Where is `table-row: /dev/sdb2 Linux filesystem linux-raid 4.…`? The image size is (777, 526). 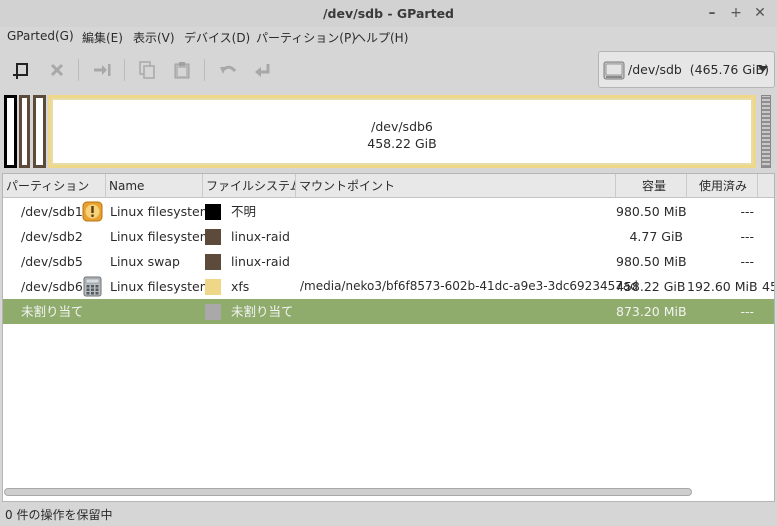
table-row: /dev/sdb2 Linux filesystem linux-raid 4.… is located at coordinates (388, 236).